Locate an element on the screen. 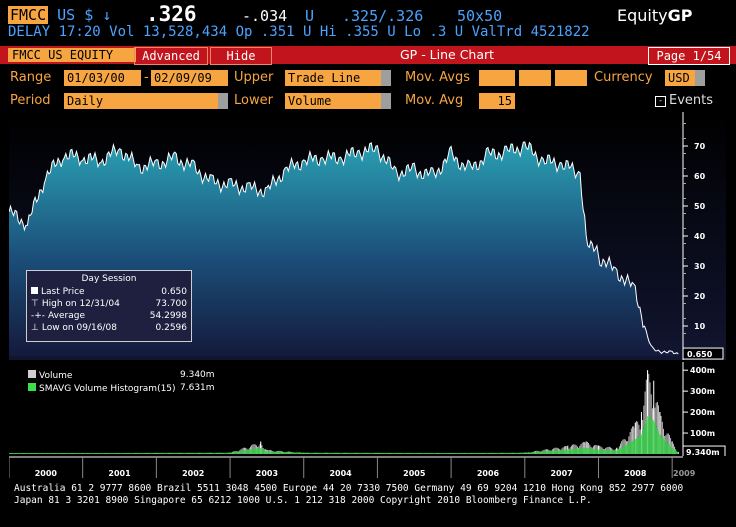  end-date-field: 02/09/09 is located at coordinates (189, 78).